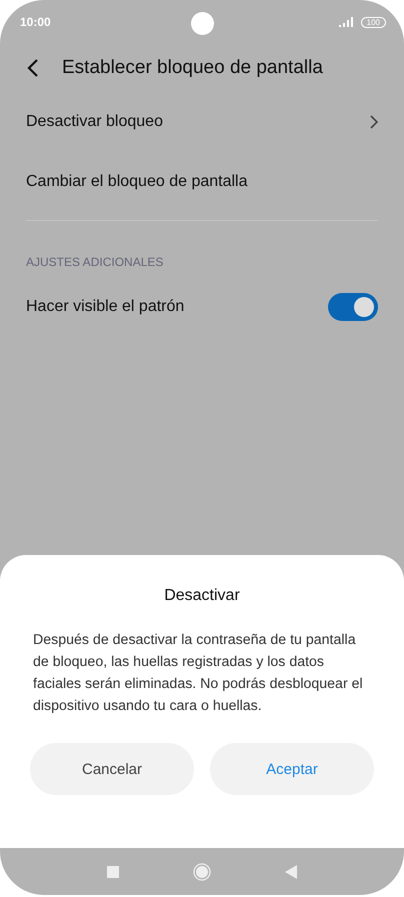 Image resolution: width=404 pixels, height=897 pixels. I want to click on toggle-switch, so click(353, 307).